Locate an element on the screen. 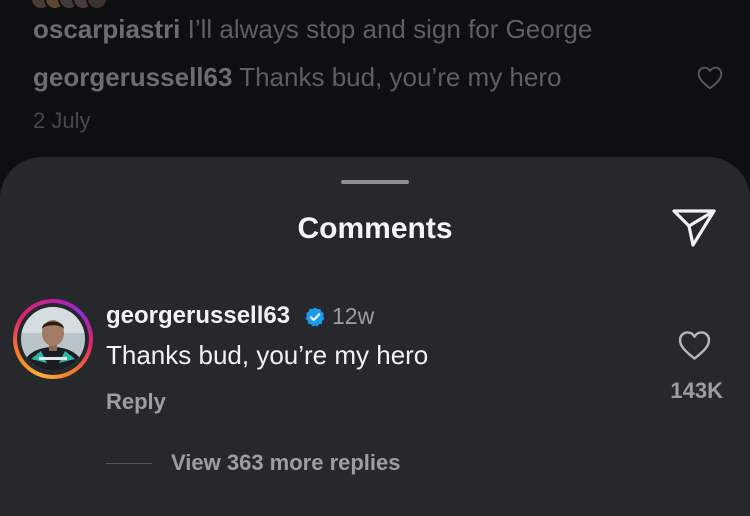 This screenshot has height=516, width=750. avatar-story-ring is located at coordinates (53, 339).